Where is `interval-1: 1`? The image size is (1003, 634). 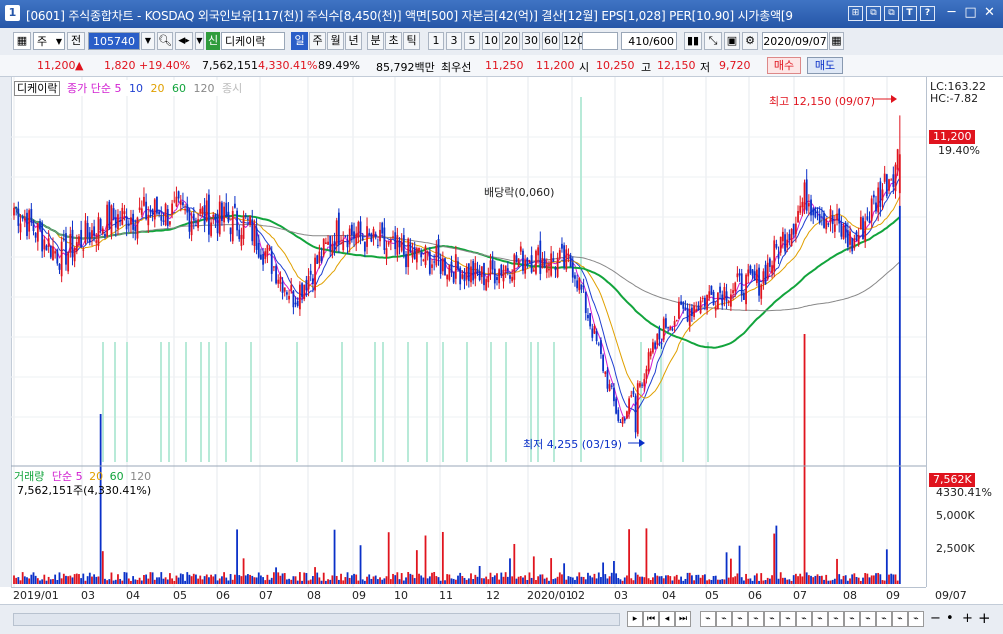 interval-1: 1 is located at coordinates (436, 41).